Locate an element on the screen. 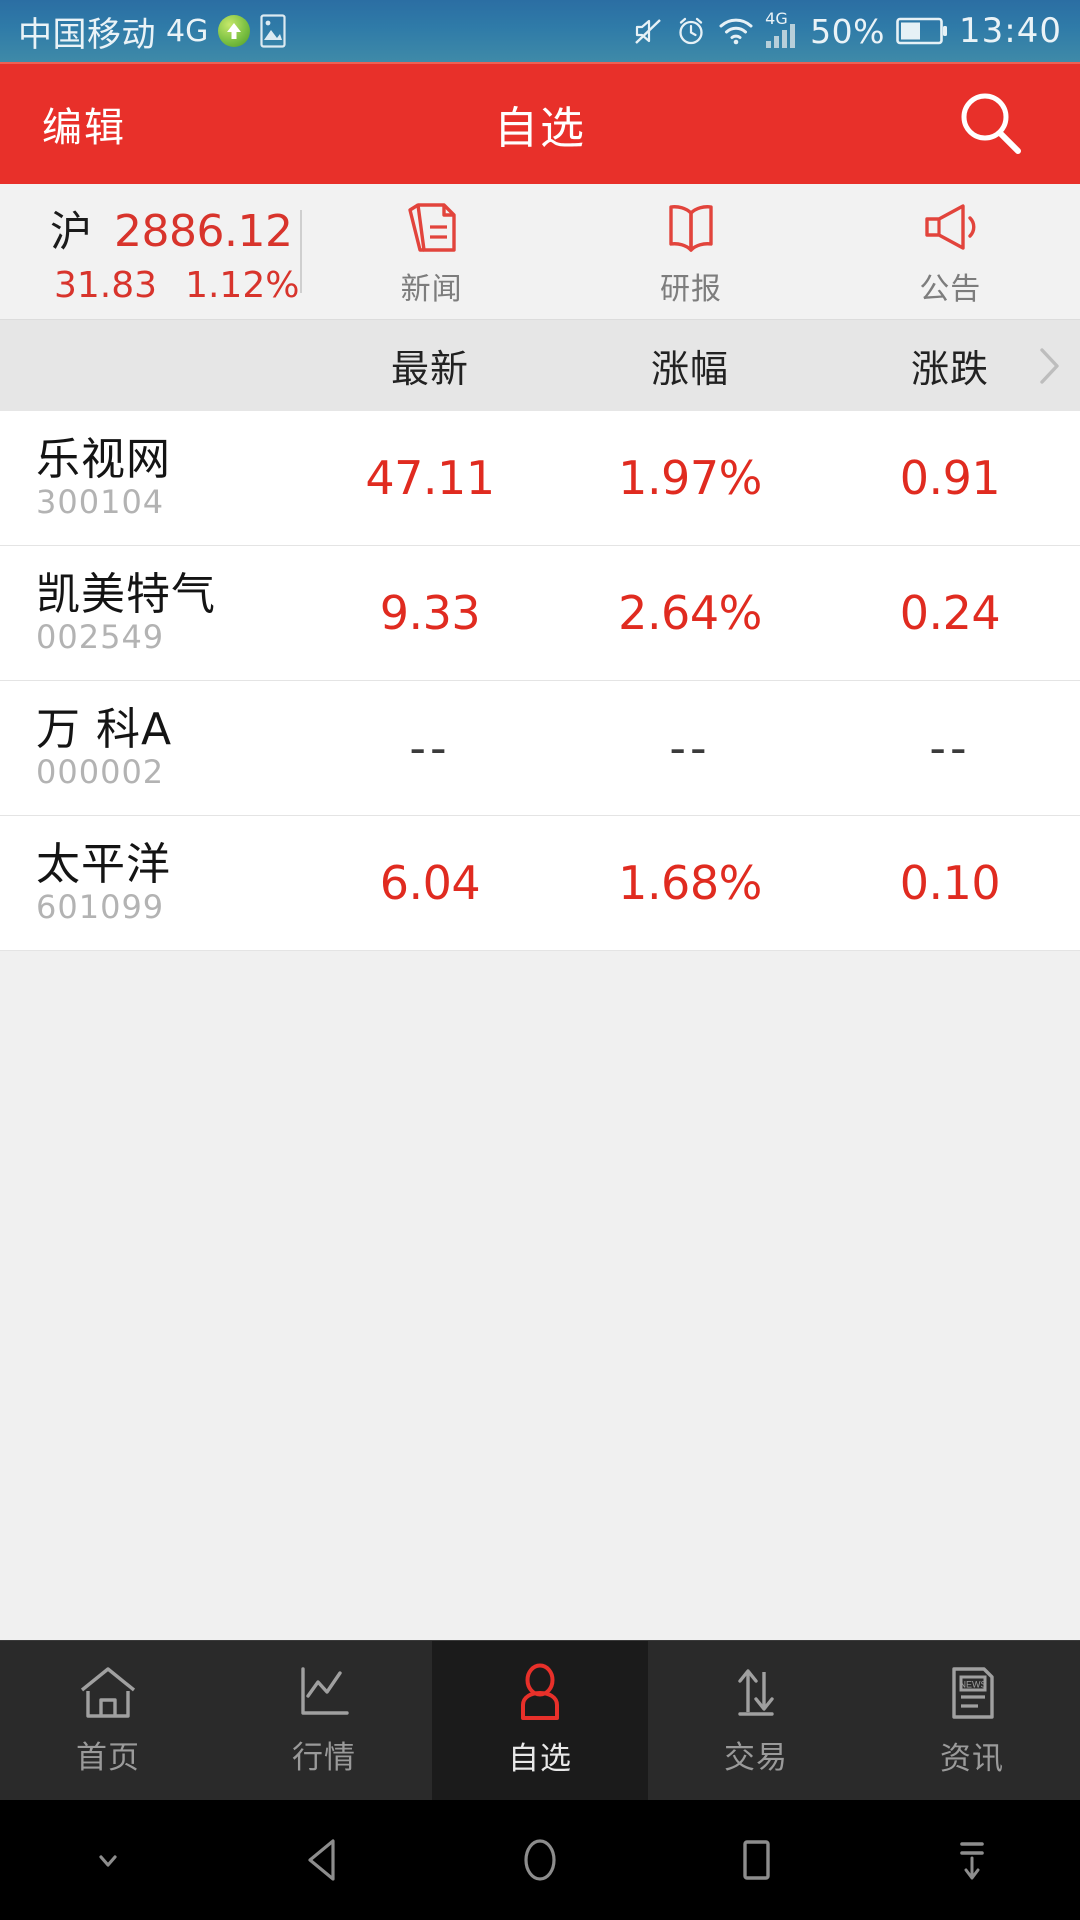  table-row: 太平洋 601099 6.04 1.68% 0.10 is located at coordinates (540, 883).